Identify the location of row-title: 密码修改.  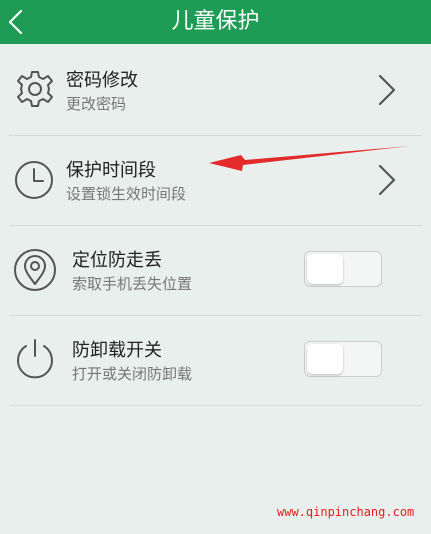
(102, 80).